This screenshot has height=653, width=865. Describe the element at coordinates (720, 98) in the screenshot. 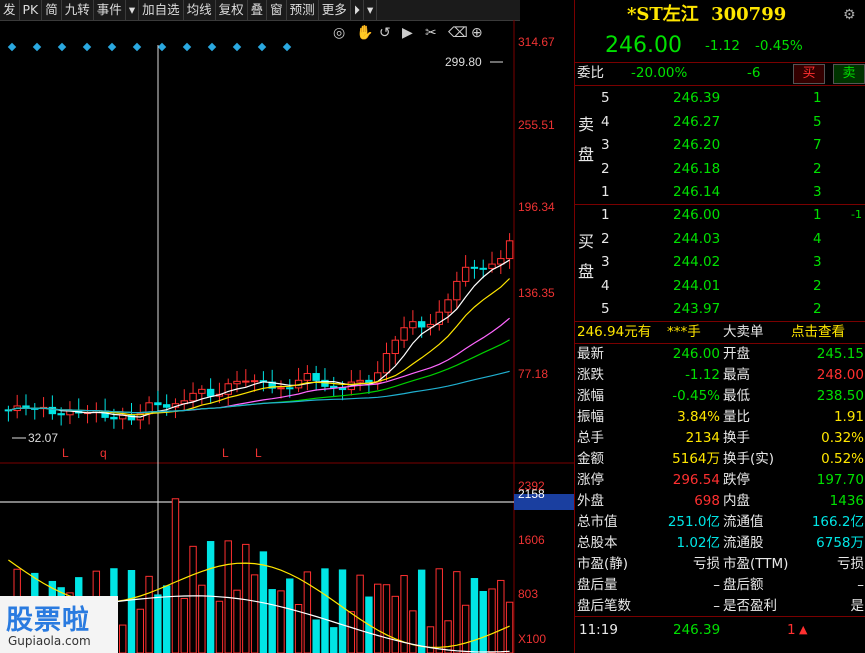

I see `asks-row: 5 246.39 1` at that location.